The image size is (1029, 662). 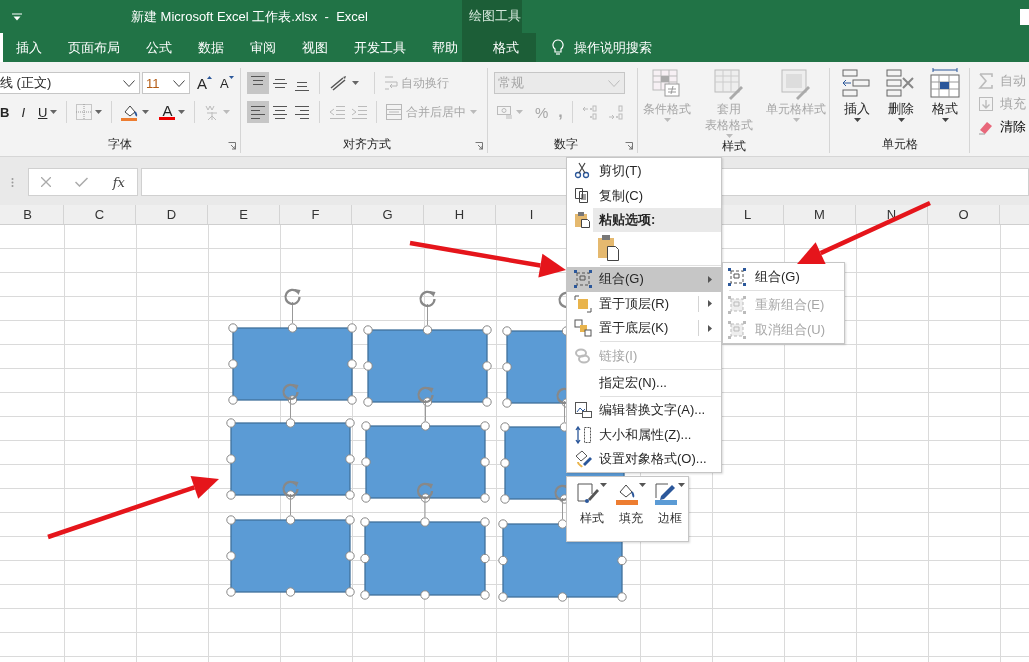 What do you see at coordinates (249, 17) in the screenshot?
I see `window-title: 新建 Microsoft Excel 工作表.xlsx - Excel` at bounding box center [249, 17].